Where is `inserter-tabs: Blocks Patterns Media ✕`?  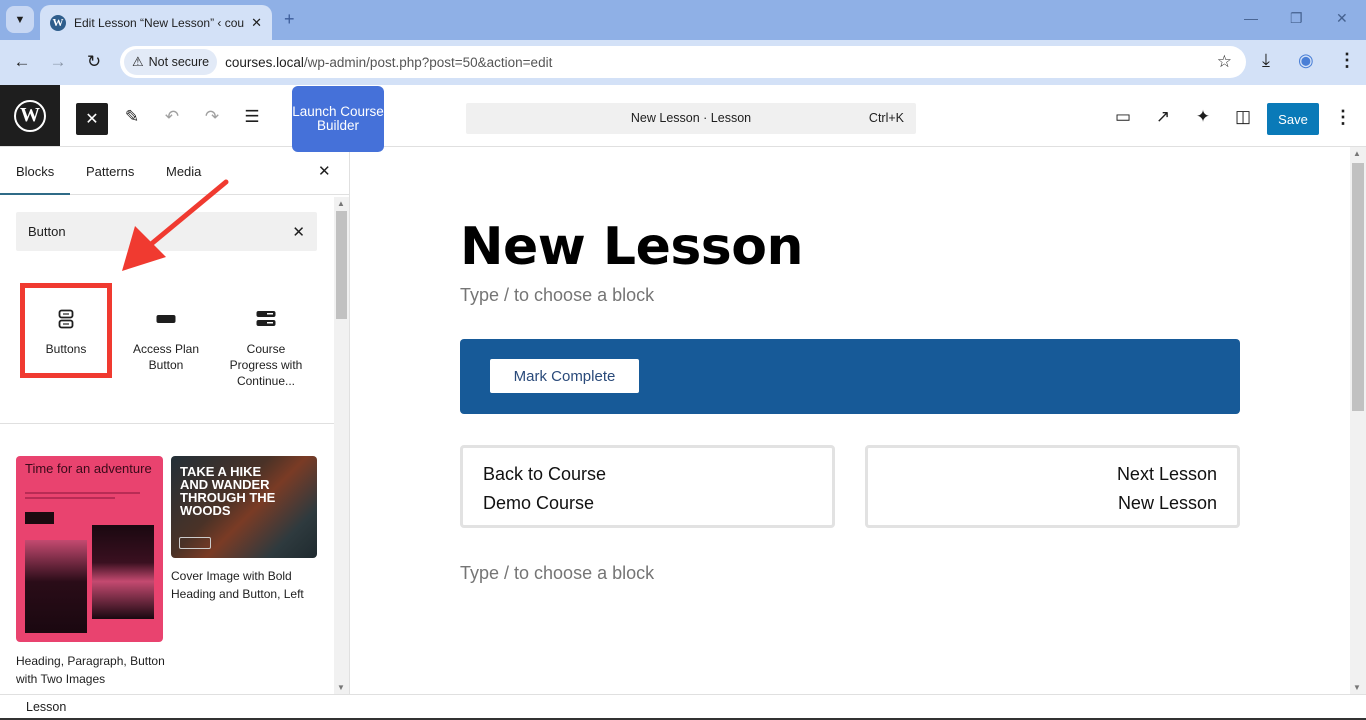 inserter-tabs: Blocks Patterns Media ✕ is located at coordinates (175, 171).